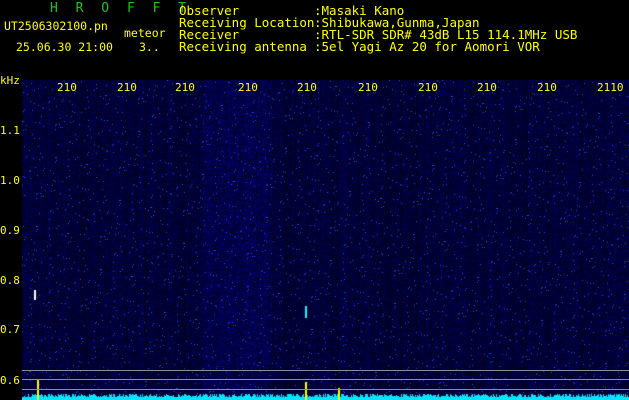  Describe the element at coordinates (243, 46) in the screenshot. I see `antenna-label: Receiving antenna` at that location.